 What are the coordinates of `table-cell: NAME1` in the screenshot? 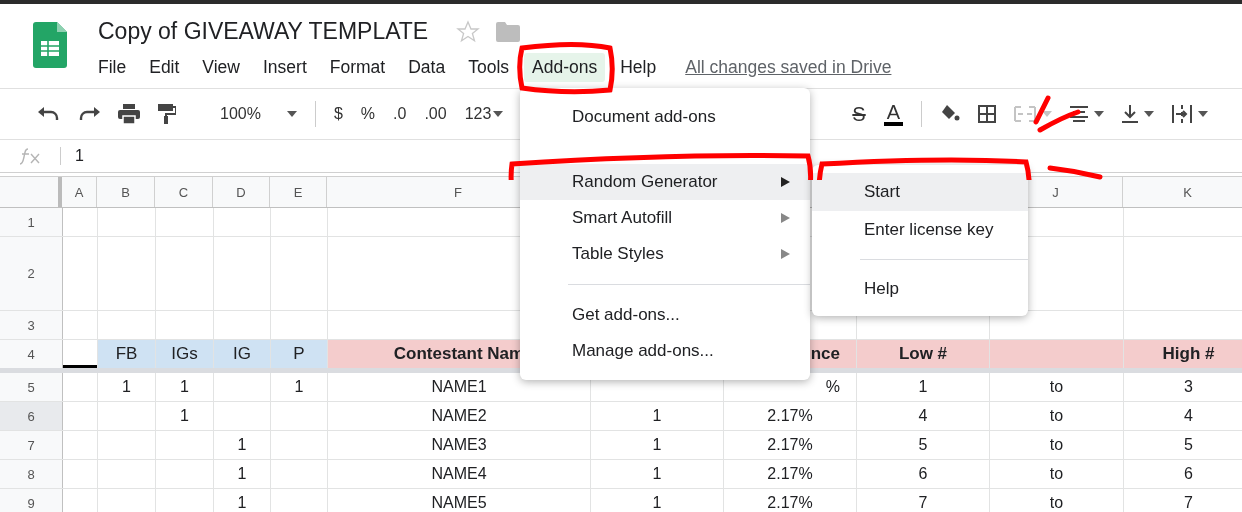 It's located at (459, 387).